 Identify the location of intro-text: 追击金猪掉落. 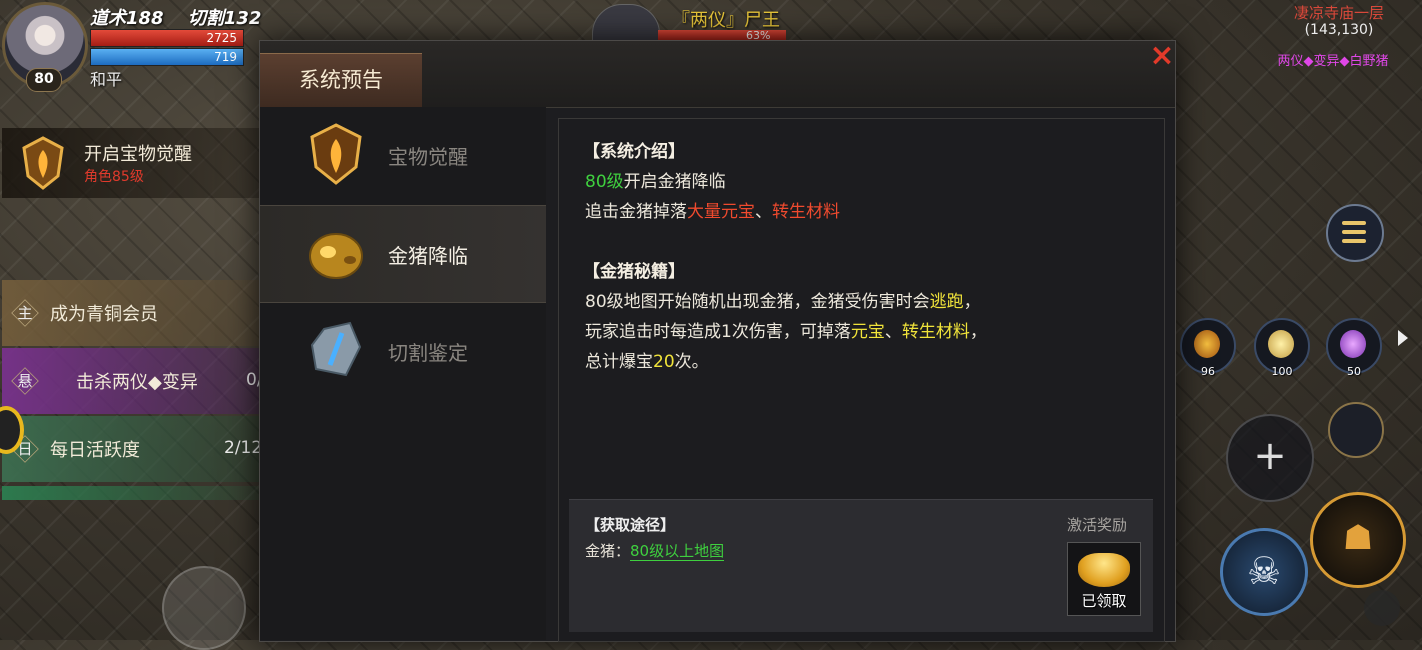
(636, 212).